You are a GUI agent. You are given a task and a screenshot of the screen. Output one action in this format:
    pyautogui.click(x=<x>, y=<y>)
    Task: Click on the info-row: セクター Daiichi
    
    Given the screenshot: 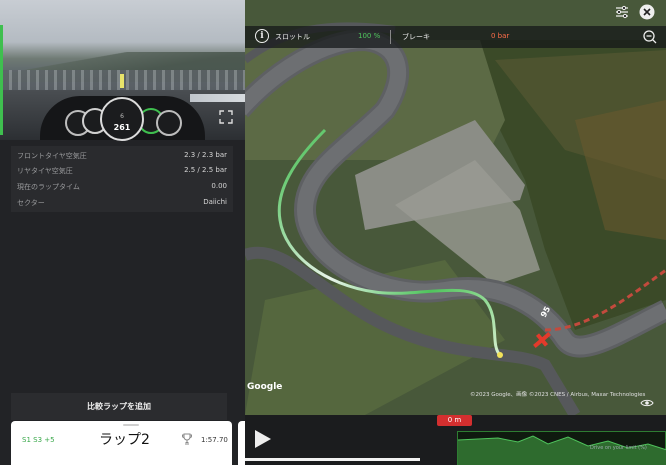 What is the action you would take?
    pyautogui.click(x=122, y=202)
    